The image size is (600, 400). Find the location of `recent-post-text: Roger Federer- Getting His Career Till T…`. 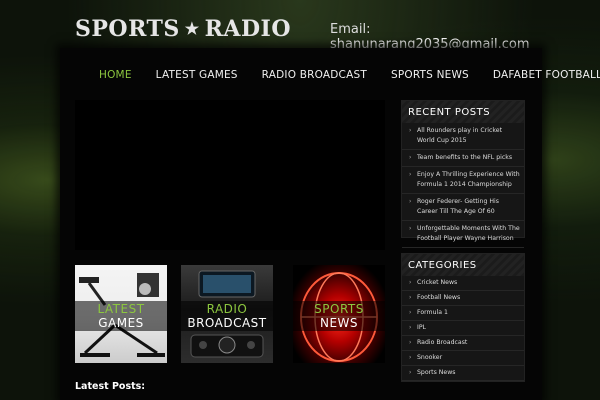

recent-post-text: Roger Federer- Getting His Career Till T… is located at coordinates (458, 206).